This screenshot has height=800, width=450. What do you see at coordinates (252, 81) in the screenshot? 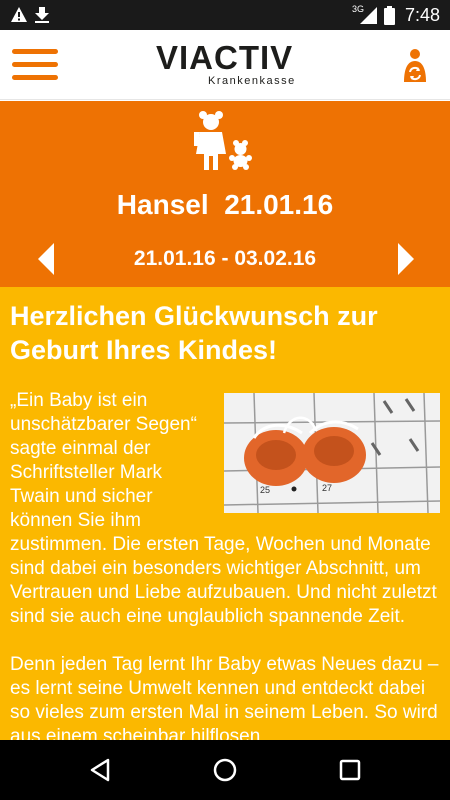
I see `logo-subtitle: Krankenkasse` at bounding box center [252, 81].